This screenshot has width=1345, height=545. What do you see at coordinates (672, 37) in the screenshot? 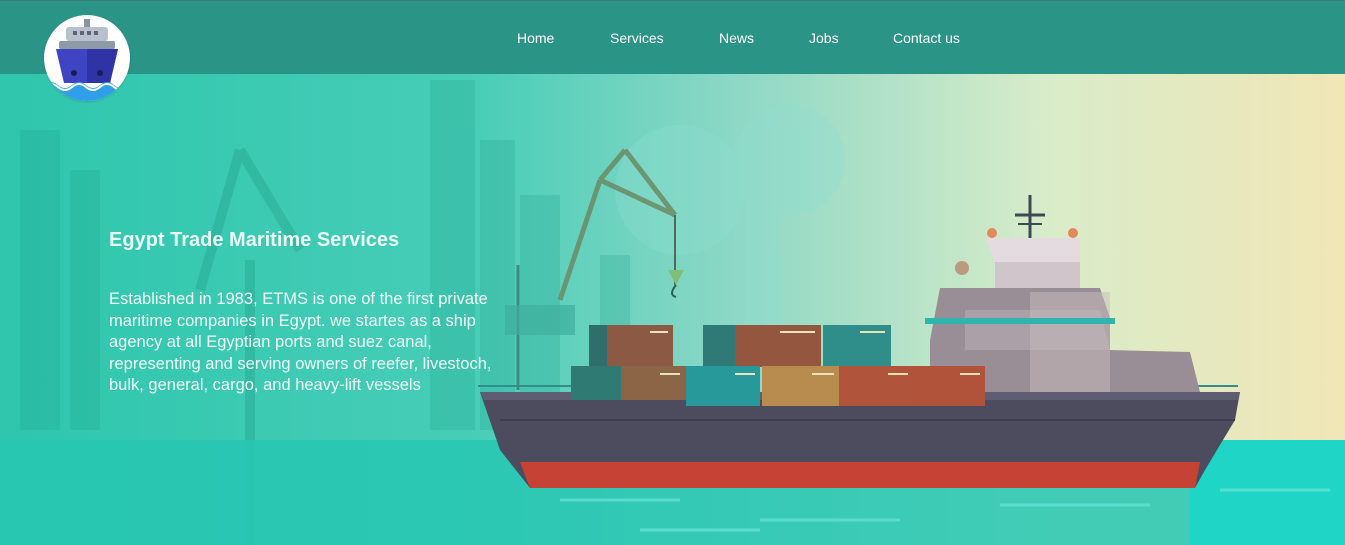
I see `top-navbar: Home Services News Jobs Contact us` at bounding box center [672, 37].